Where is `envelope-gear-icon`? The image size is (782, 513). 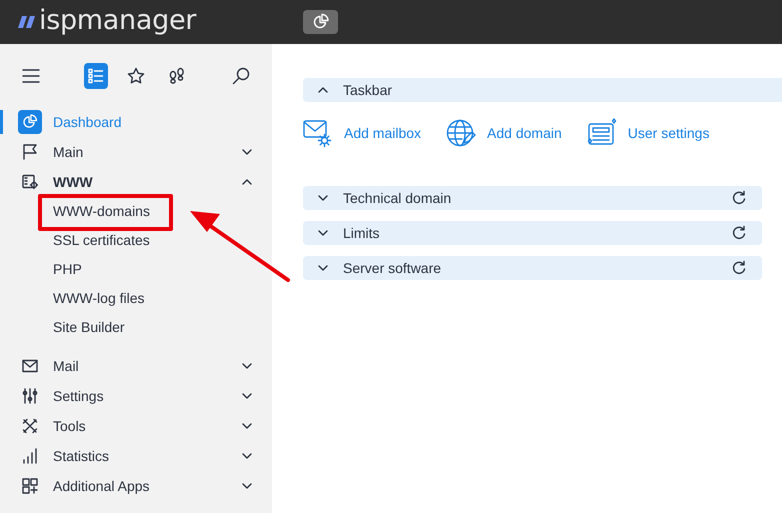
envelope-gear-icon is located at coordinates (318, 133).